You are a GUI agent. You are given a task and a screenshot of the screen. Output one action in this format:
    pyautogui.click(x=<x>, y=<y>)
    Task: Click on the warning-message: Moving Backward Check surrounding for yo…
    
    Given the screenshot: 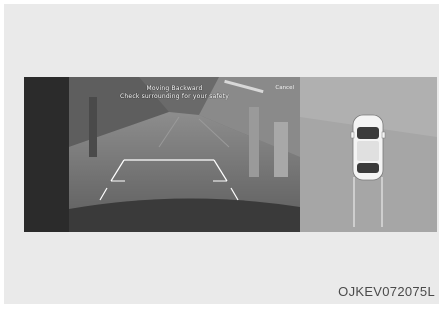 What is the action you would take?
    pyautogui.click(x=174, y=93)
    